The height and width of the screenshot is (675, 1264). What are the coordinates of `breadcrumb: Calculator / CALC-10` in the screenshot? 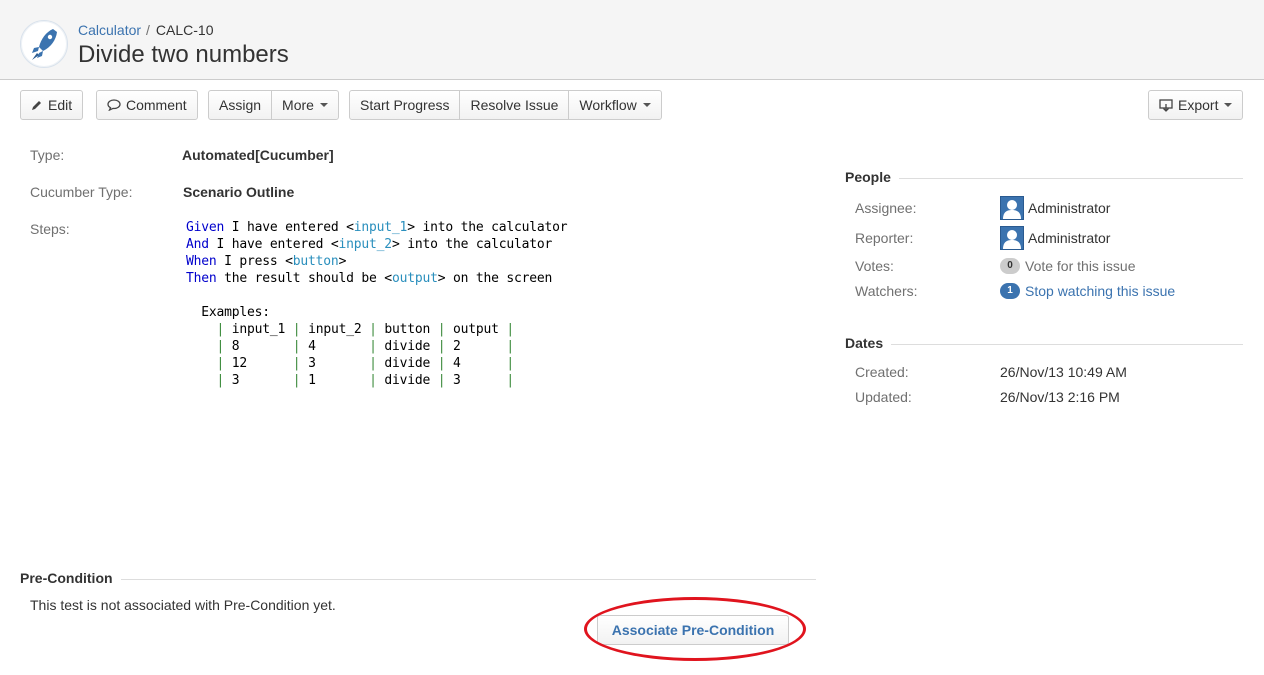 It's located at (146, 30).